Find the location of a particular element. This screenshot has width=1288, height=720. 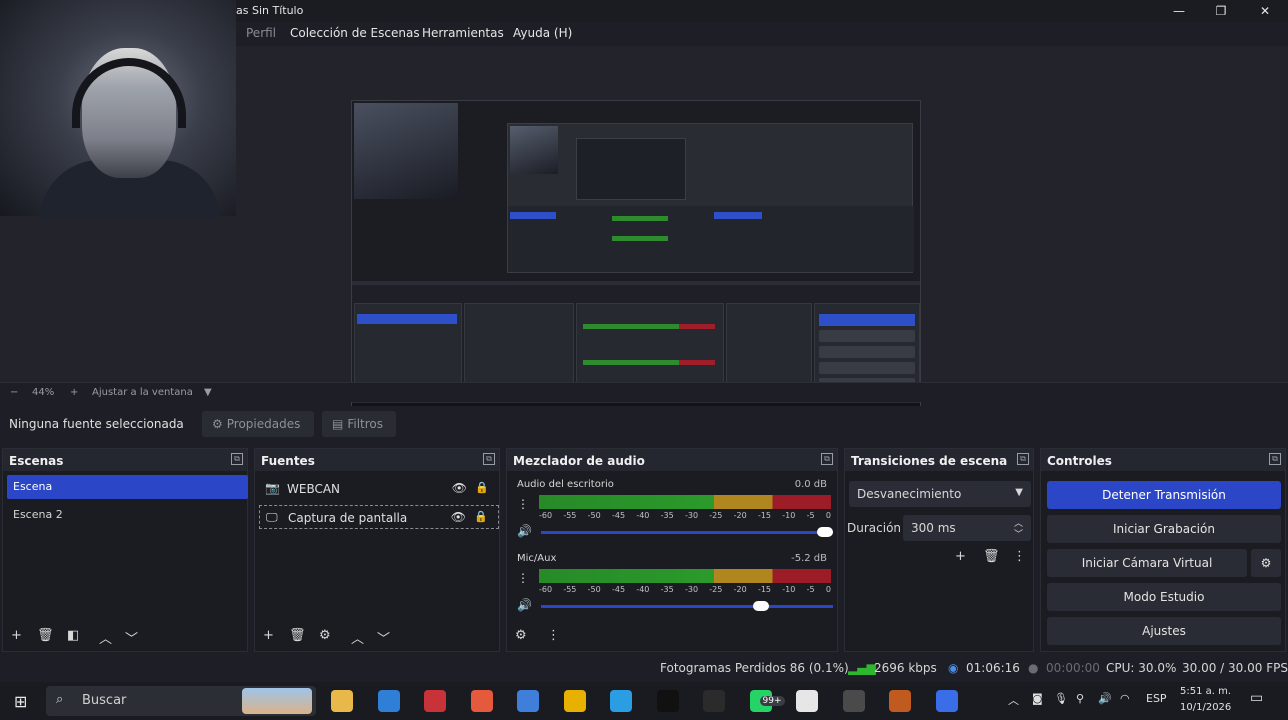

zoom-fit-label: Ajustar a la ventana is located at coordinates (142, 392).